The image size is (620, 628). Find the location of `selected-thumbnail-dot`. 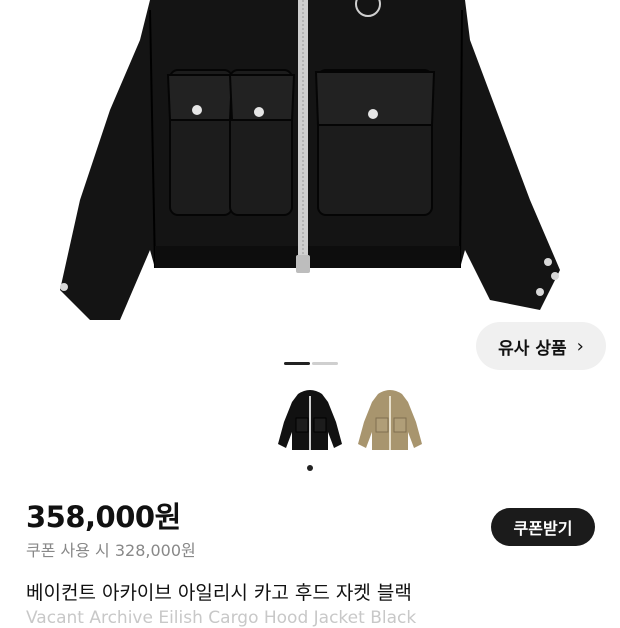

selected-thumbnail-dot is located at coordinates (310, 468).